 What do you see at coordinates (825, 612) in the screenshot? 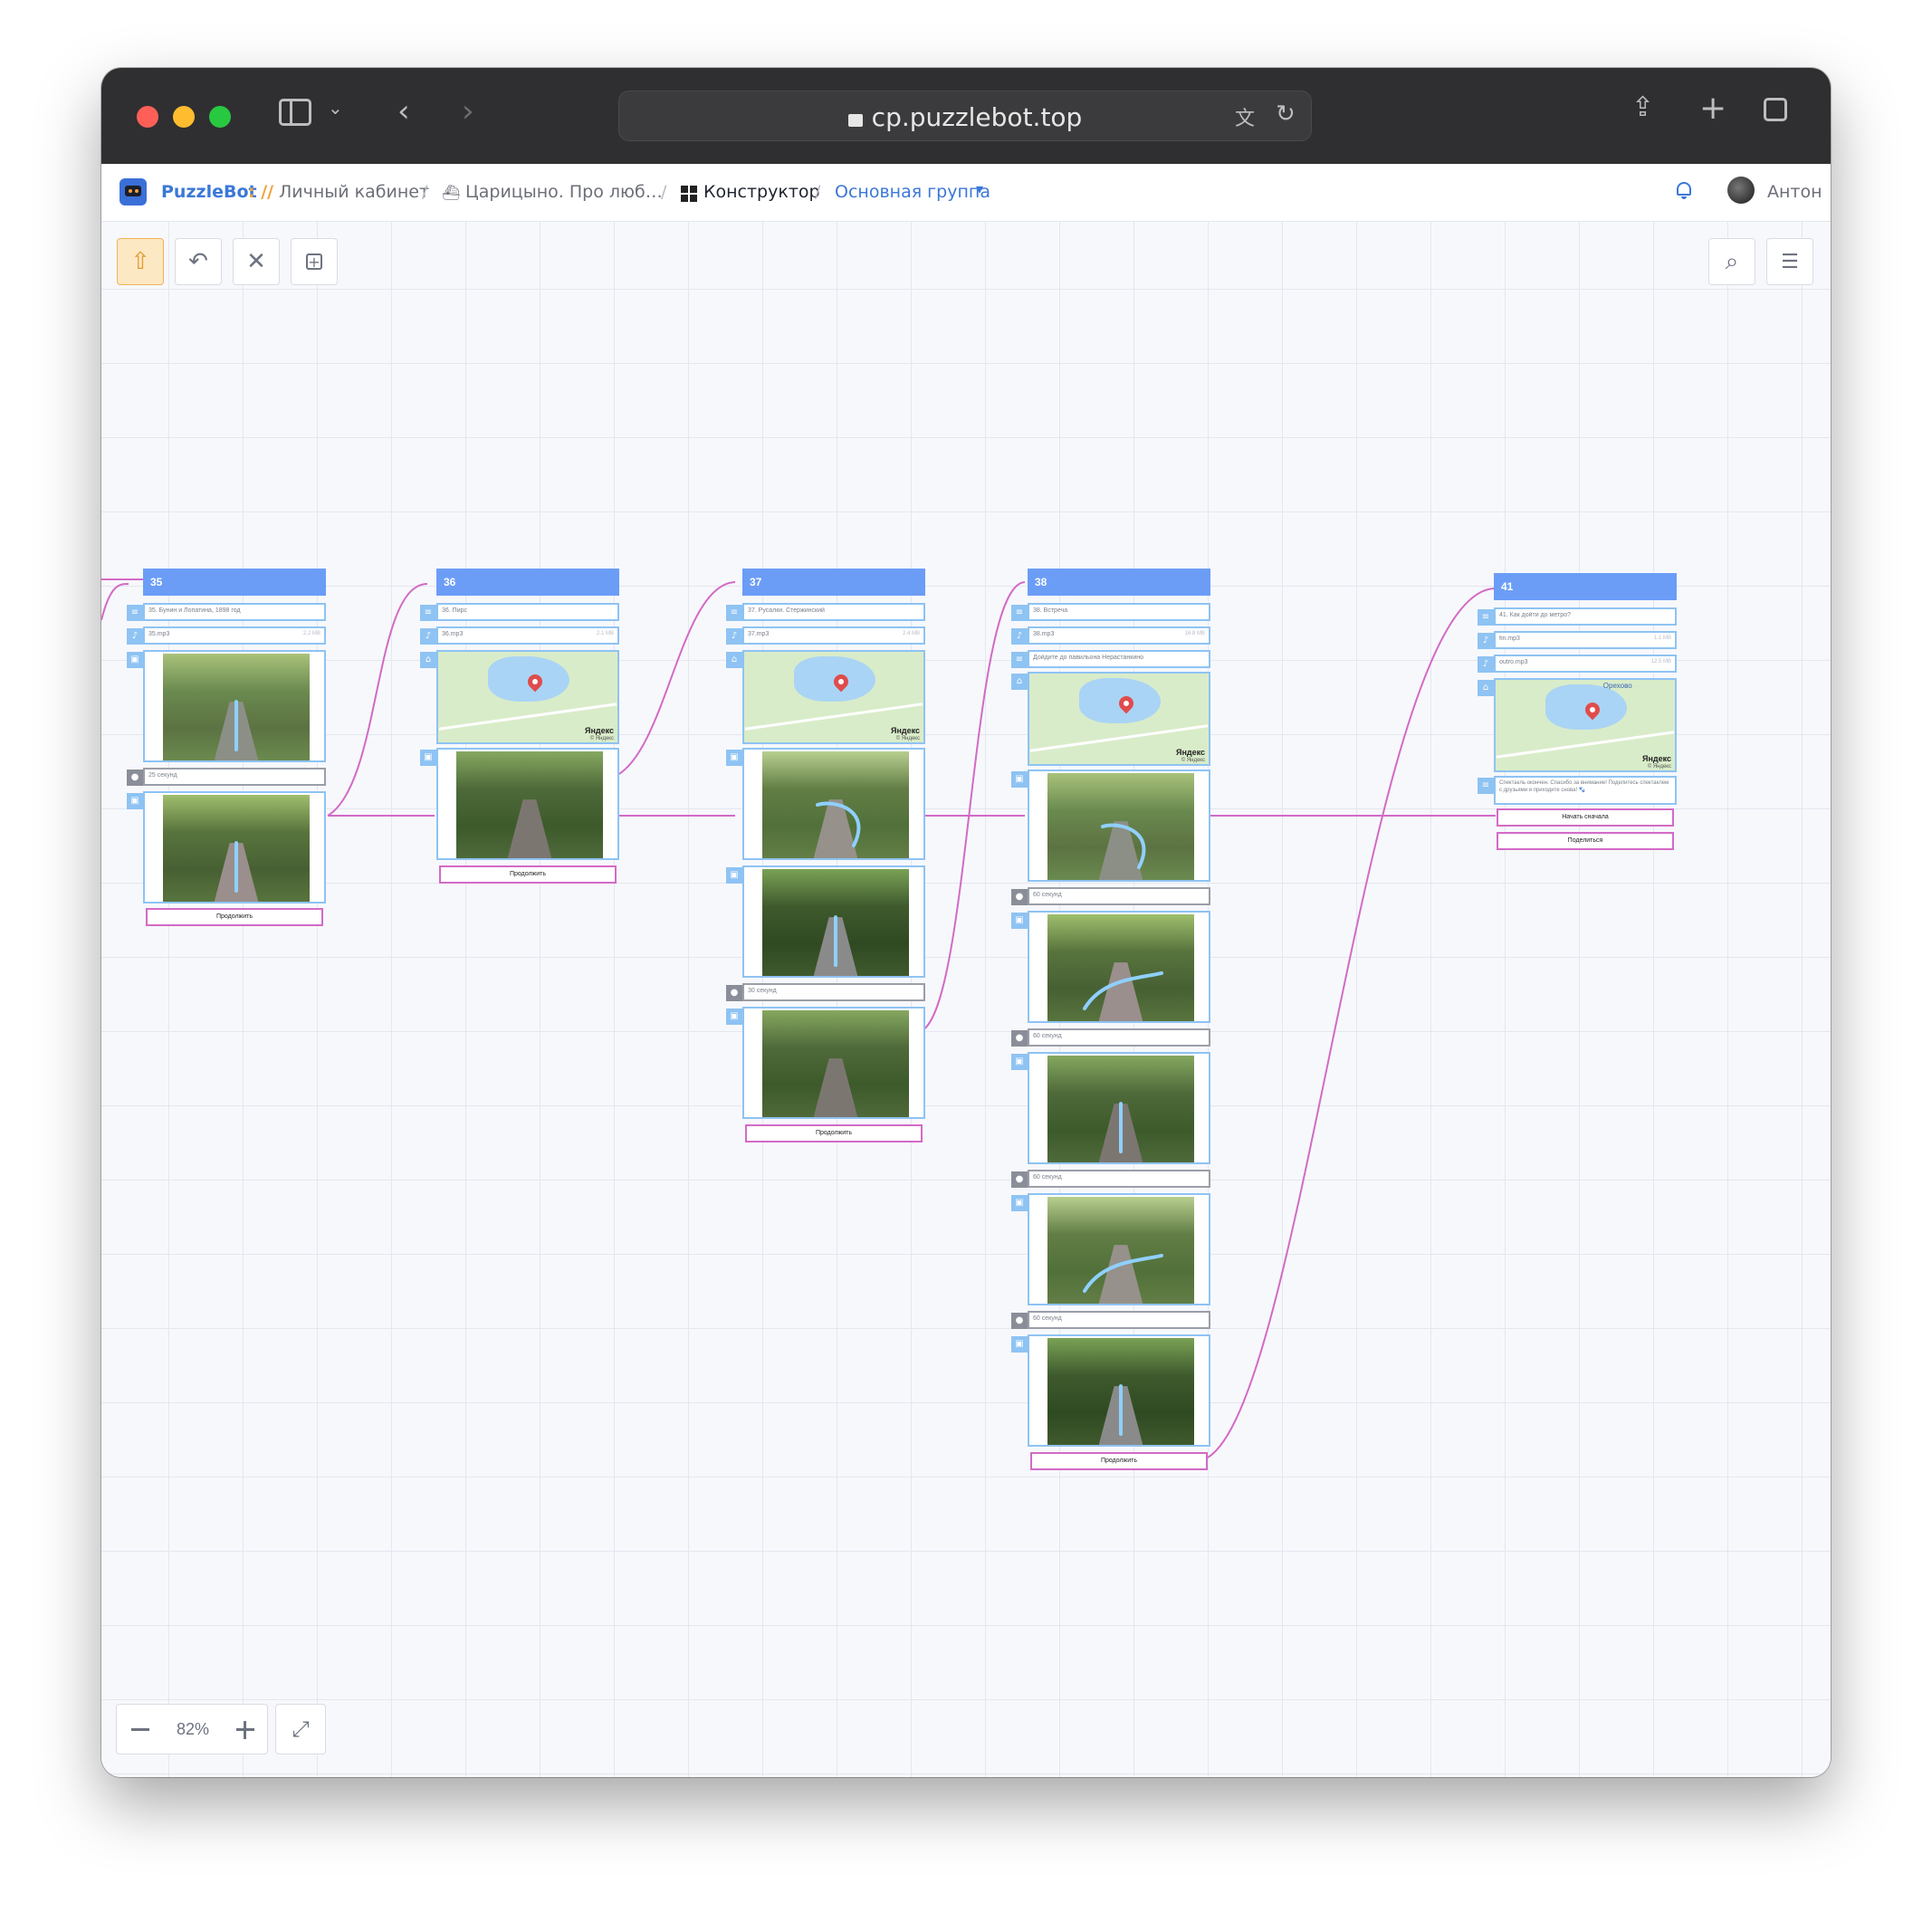
I see `text-block: ≡ 37. Русалки. Стержинский` at bounding box center [825, 612].